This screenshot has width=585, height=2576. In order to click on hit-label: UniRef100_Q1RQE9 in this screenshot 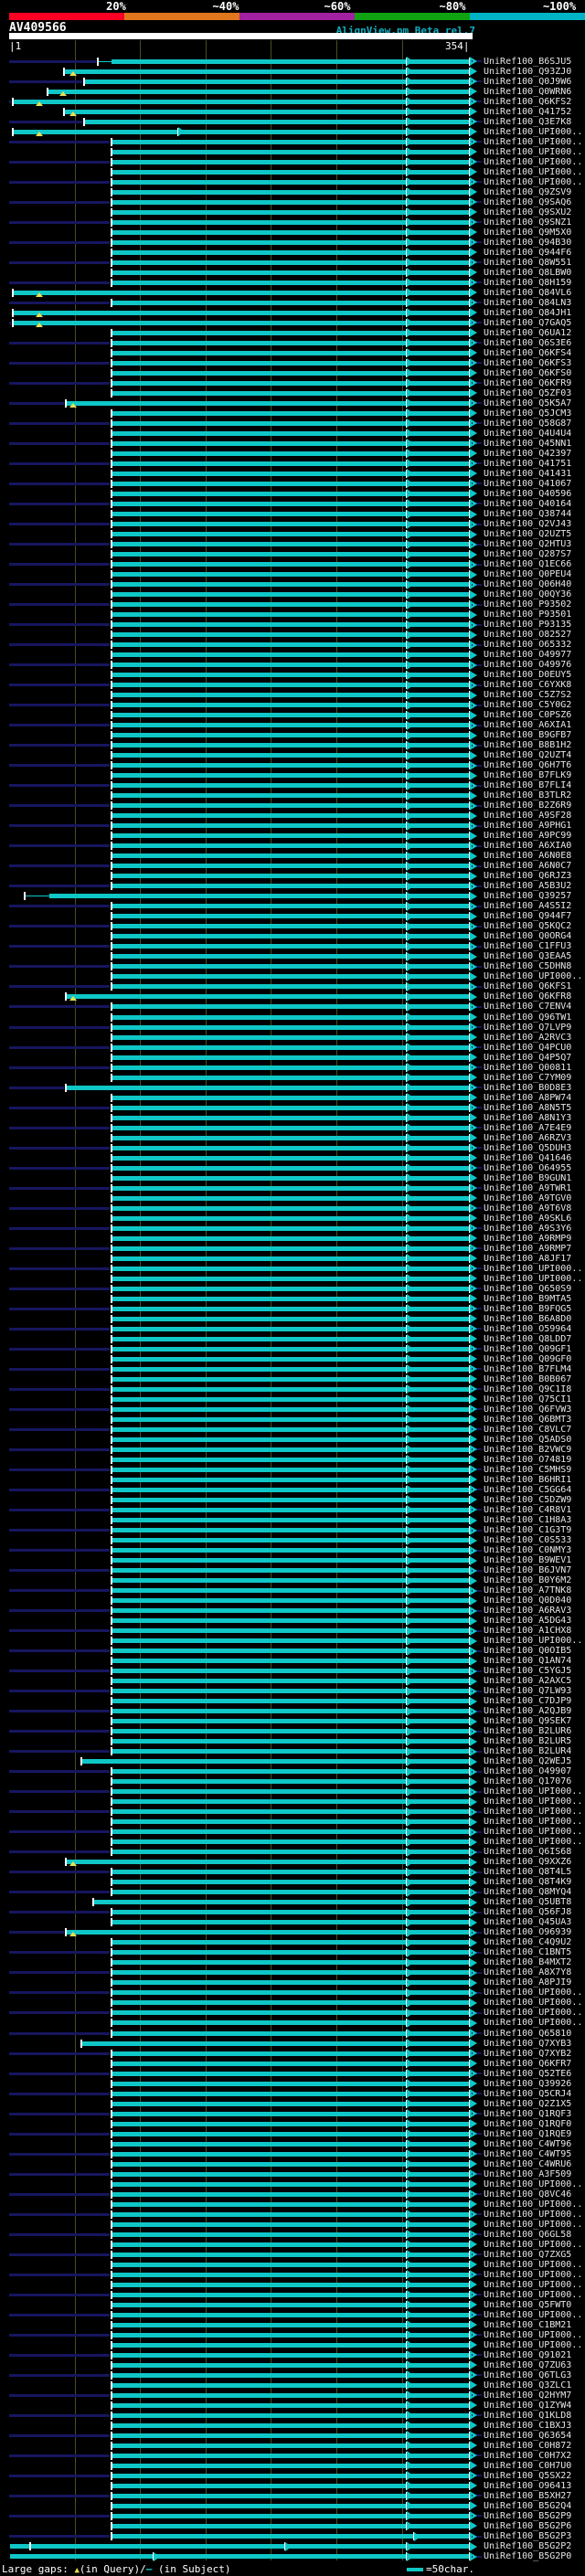, I will do `click(528, 2134)`.